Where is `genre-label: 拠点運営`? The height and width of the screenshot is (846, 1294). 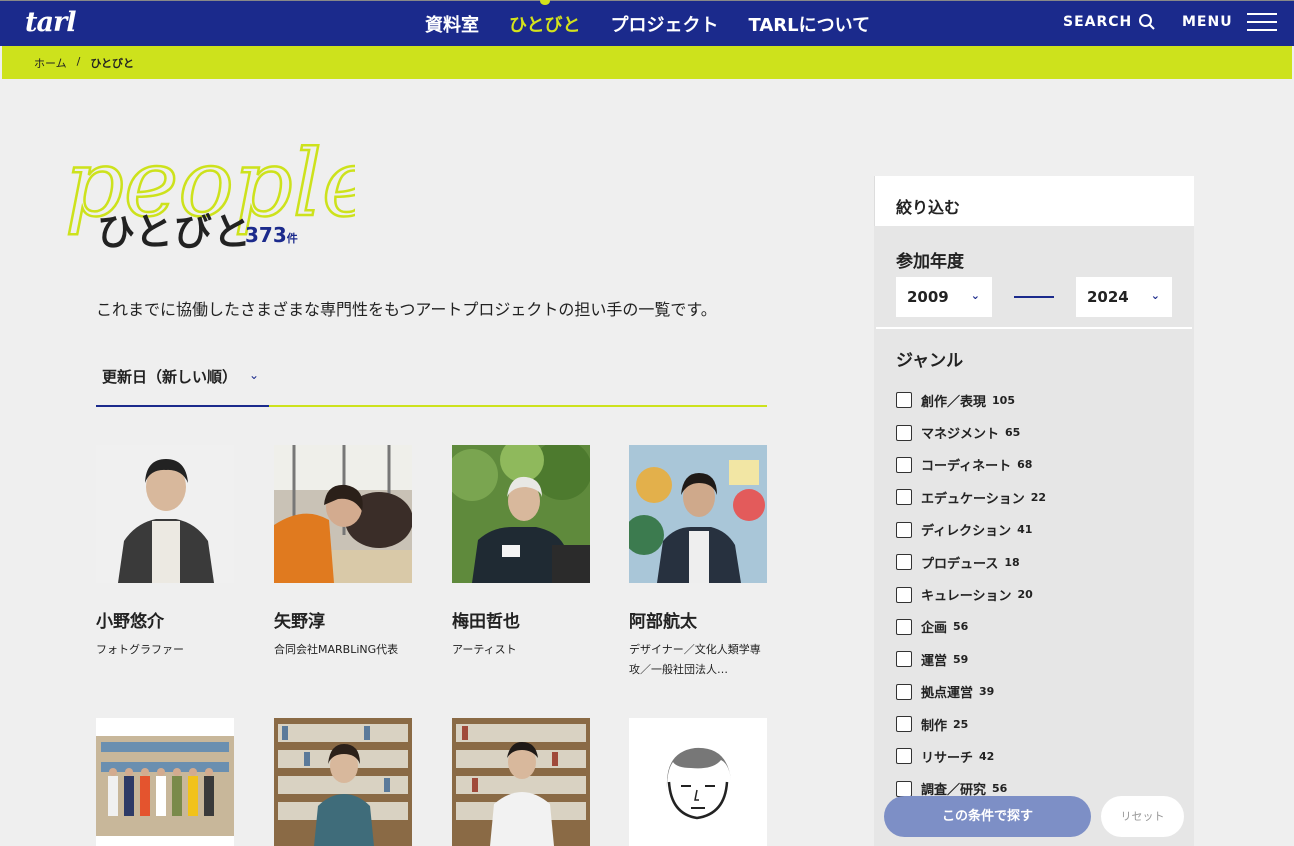 genre-label: 拠点運営 is located at coordinates (947, 694).